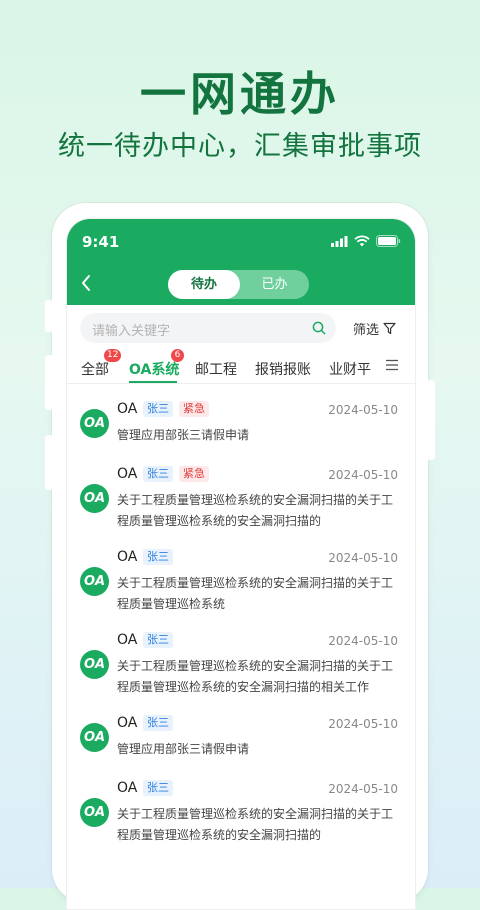 The image size is (480, 910). I want to click on tab-badge-oa: 6, so click(177, 355).